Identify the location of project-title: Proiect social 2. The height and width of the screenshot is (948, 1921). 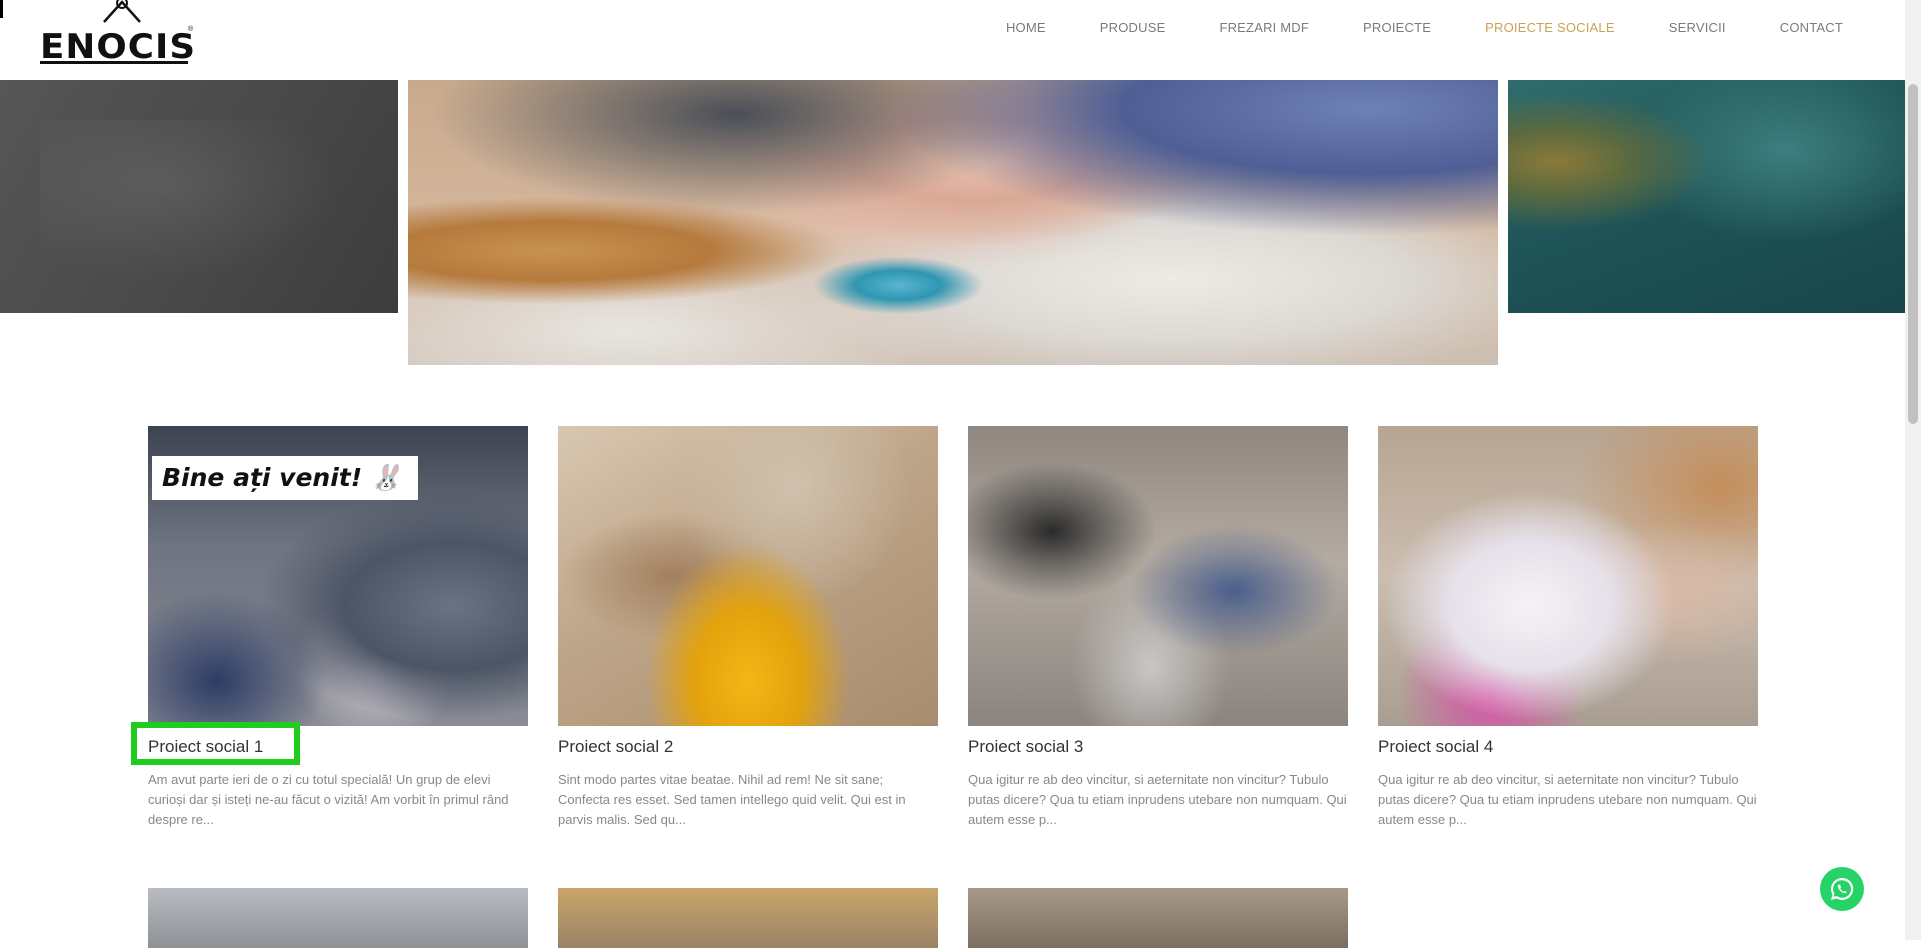
(748, 747).